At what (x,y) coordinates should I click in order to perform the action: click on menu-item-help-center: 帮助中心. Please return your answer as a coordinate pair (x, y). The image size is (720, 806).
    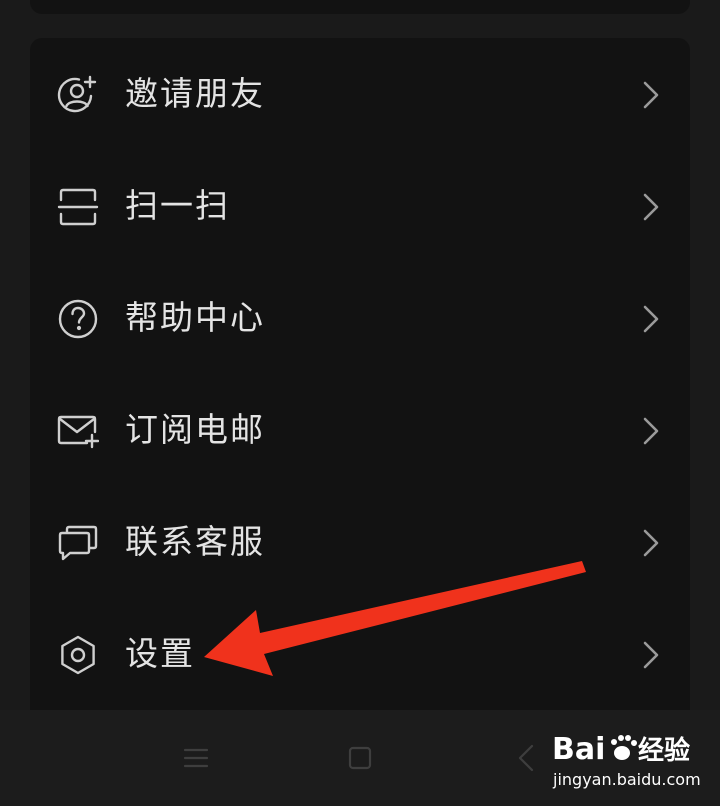
    Looking at the image, I should click on (360, 318).